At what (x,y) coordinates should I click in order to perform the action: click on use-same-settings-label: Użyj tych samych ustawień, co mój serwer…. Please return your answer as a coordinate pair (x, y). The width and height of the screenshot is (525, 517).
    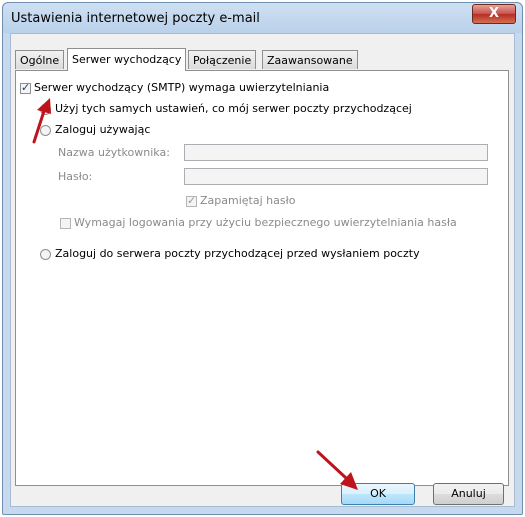
    Looking at the image, I should click on (233, 108).